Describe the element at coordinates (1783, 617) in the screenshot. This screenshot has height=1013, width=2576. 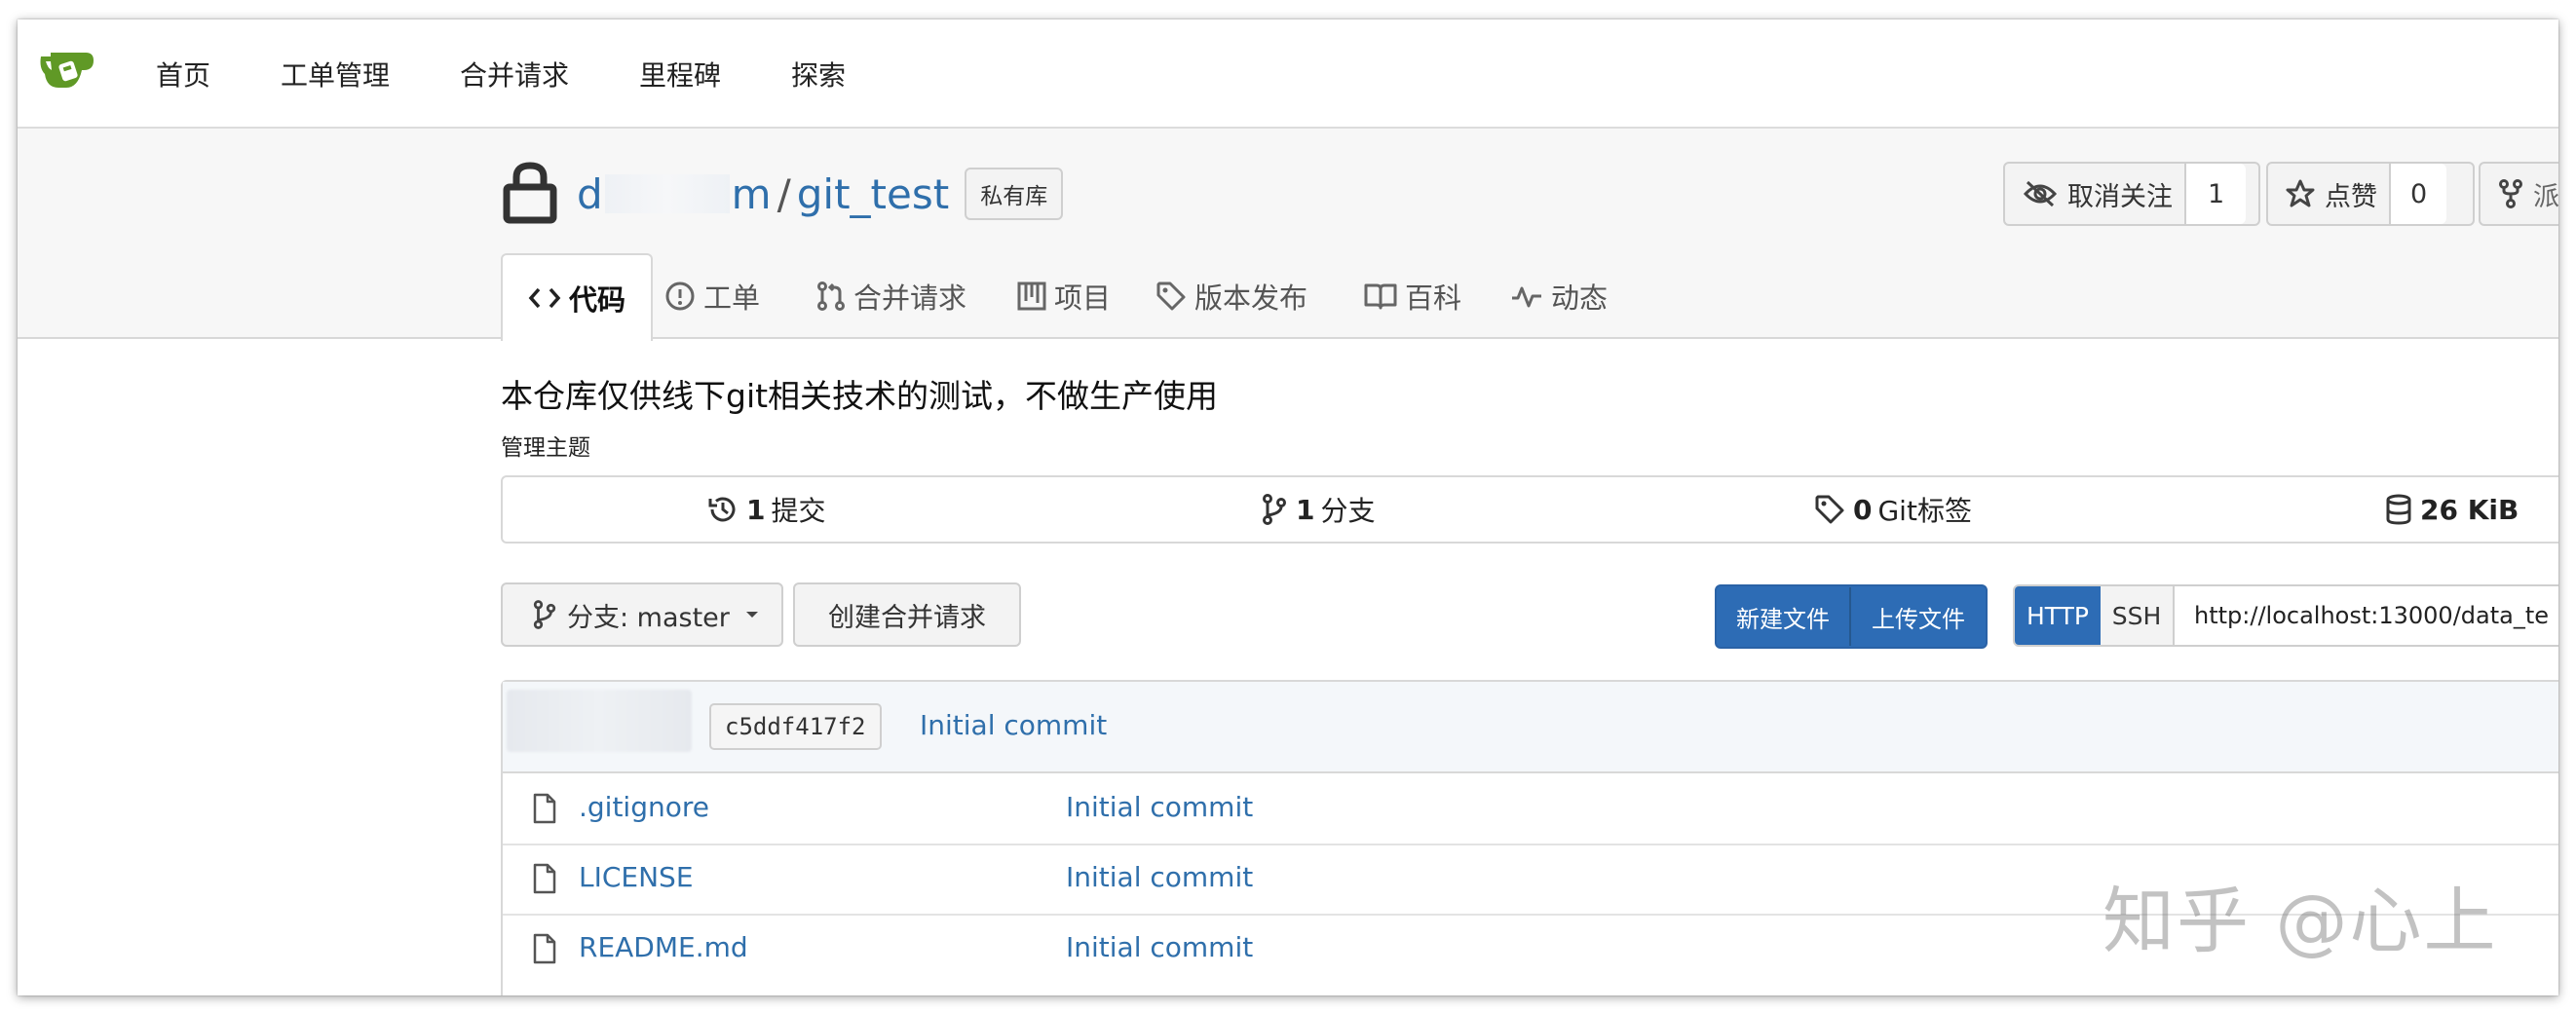
I see `new-file-button: 新建文件` at that location.